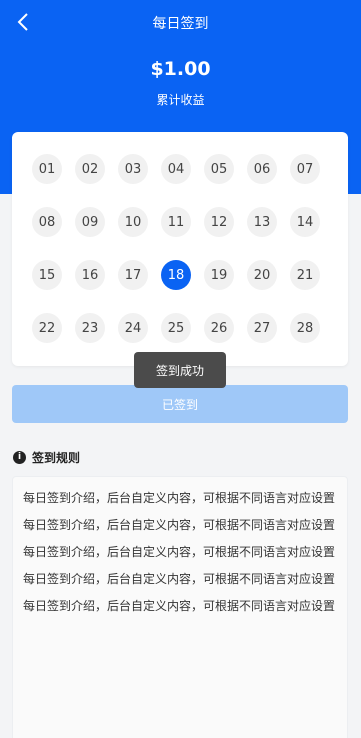 The width and height of the screenshot is (361, 738). I want to click on day-cell: 16, so click(90, 275).